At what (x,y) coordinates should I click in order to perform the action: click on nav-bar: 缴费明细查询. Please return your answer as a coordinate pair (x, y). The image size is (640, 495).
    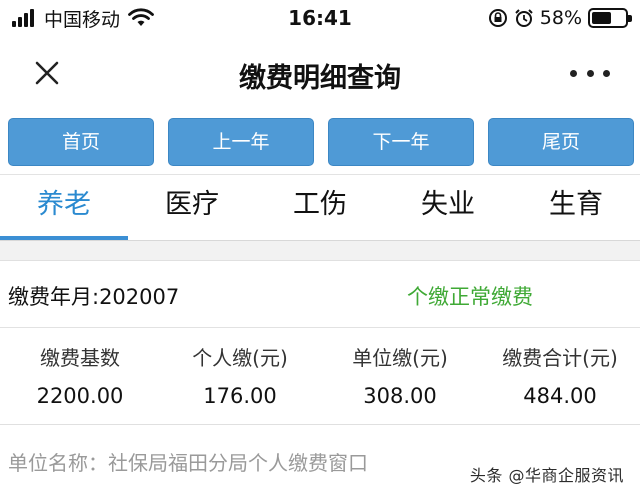
    Looking at the image, I should click on (320, 71).